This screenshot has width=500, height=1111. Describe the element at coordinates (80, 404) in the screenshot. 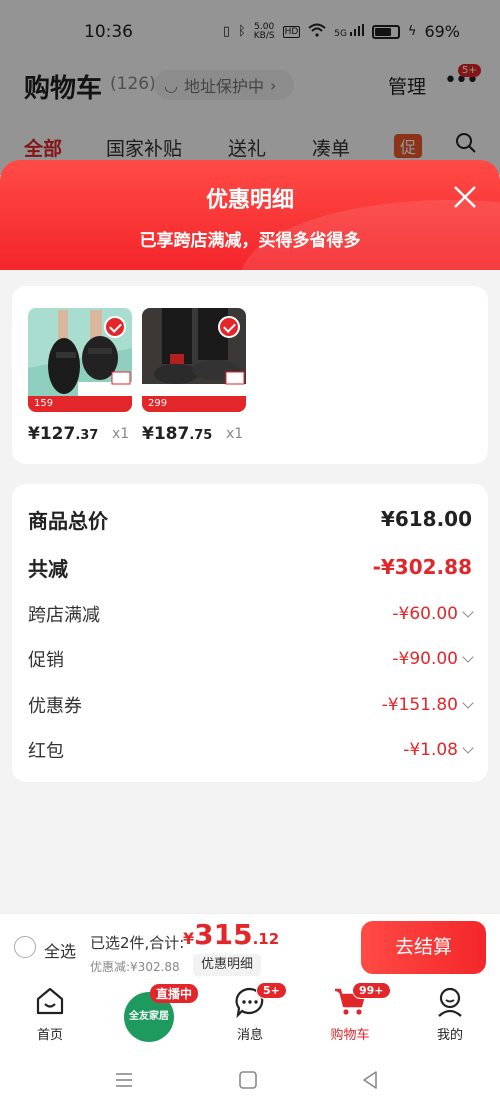

I see `product-tag-price: 159` at that location.